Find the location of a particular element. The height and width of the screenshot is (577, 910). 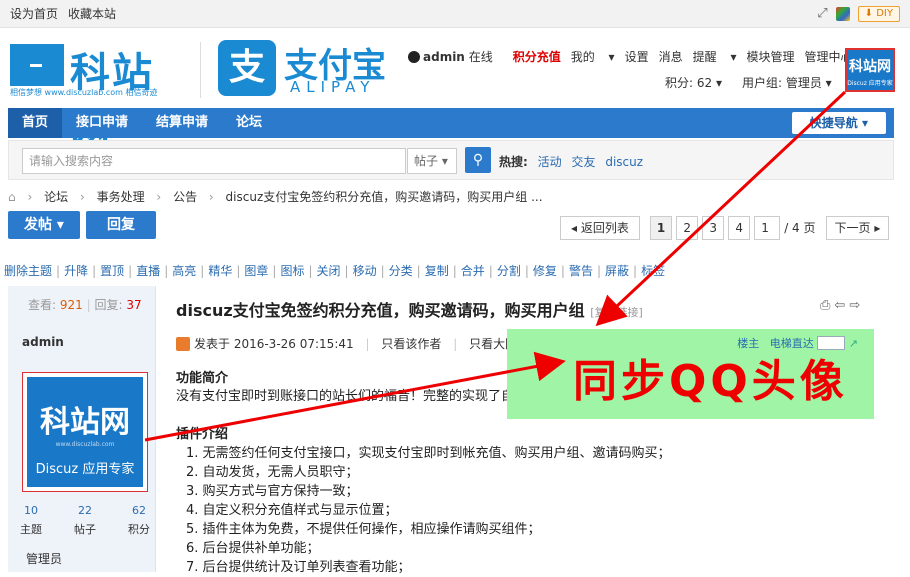

copy-link: [复制链接] is located at coordinates (616, 312).